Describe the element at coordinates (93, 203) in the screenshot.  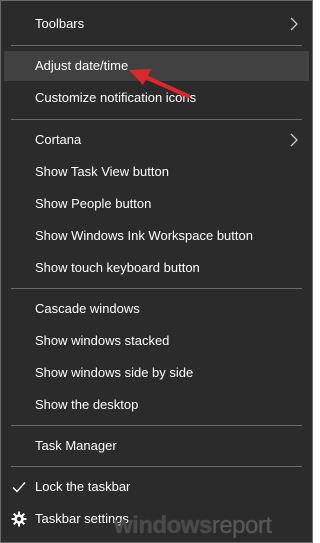
I see `menu-item-label: Show People button` at that location.